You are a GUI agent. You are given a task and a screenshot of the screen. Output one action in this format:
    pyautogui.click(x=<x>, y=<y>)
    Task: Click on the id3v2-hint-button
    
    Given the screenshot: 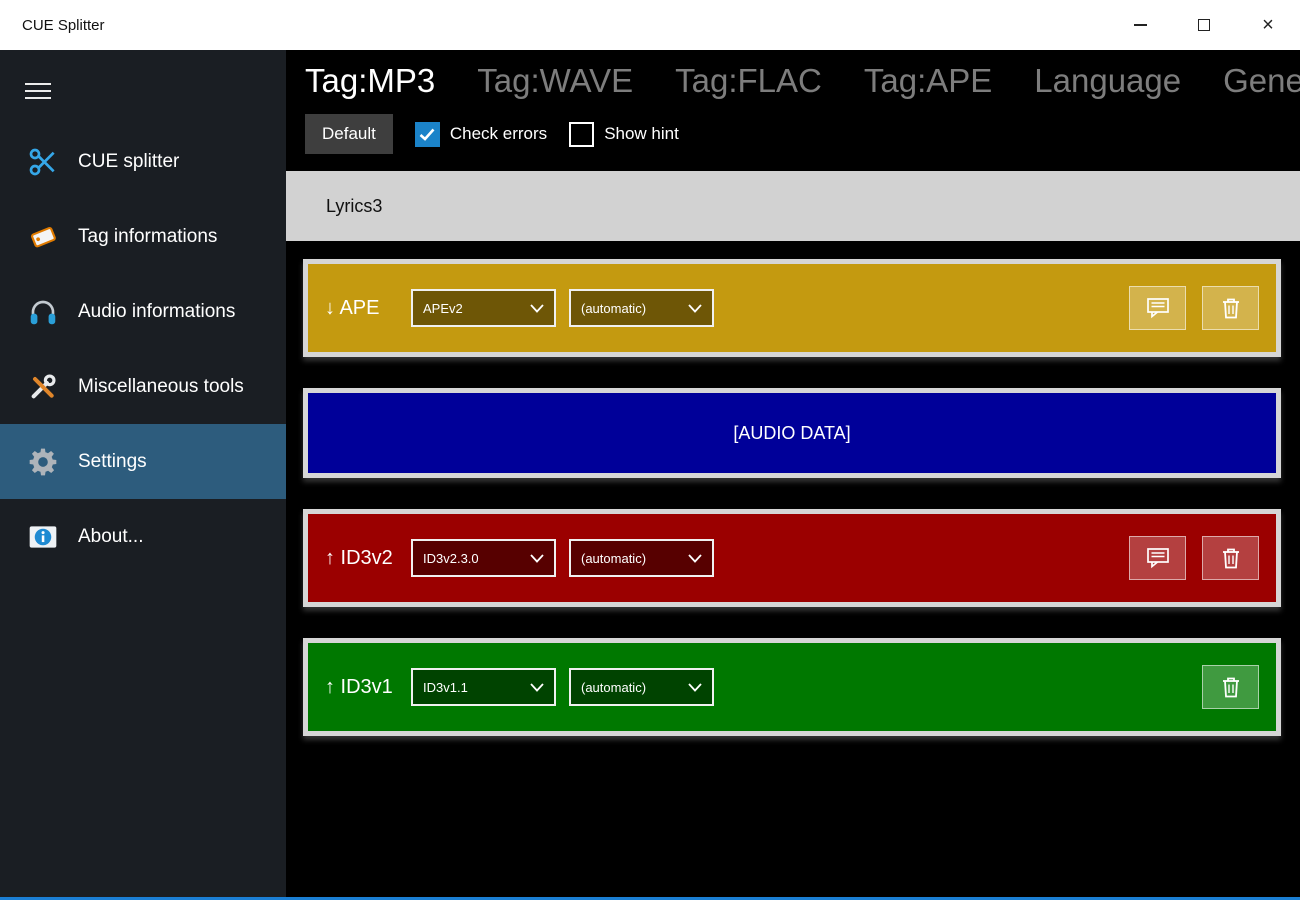 What is the action you would take?
    pyautogui.click(x=1157, y=558)
    